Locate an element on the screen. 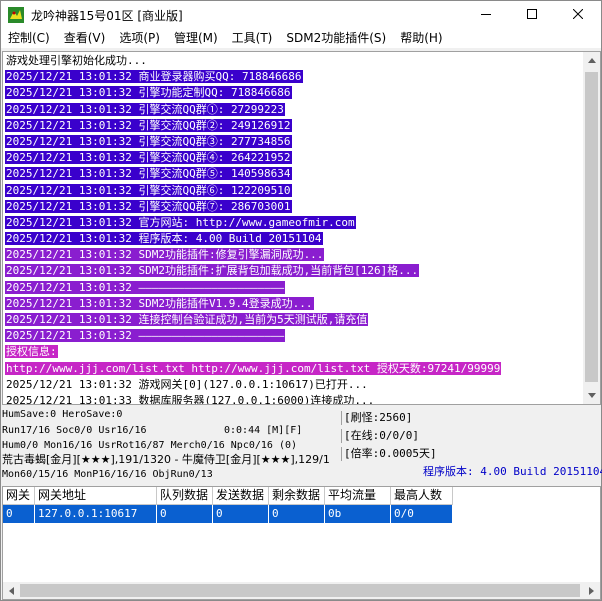  gateway-table-header: 网关 网关地址 队列数据 发送数据 剩余数据 平均流量 最高人数 is located at coordinates (228, 496).